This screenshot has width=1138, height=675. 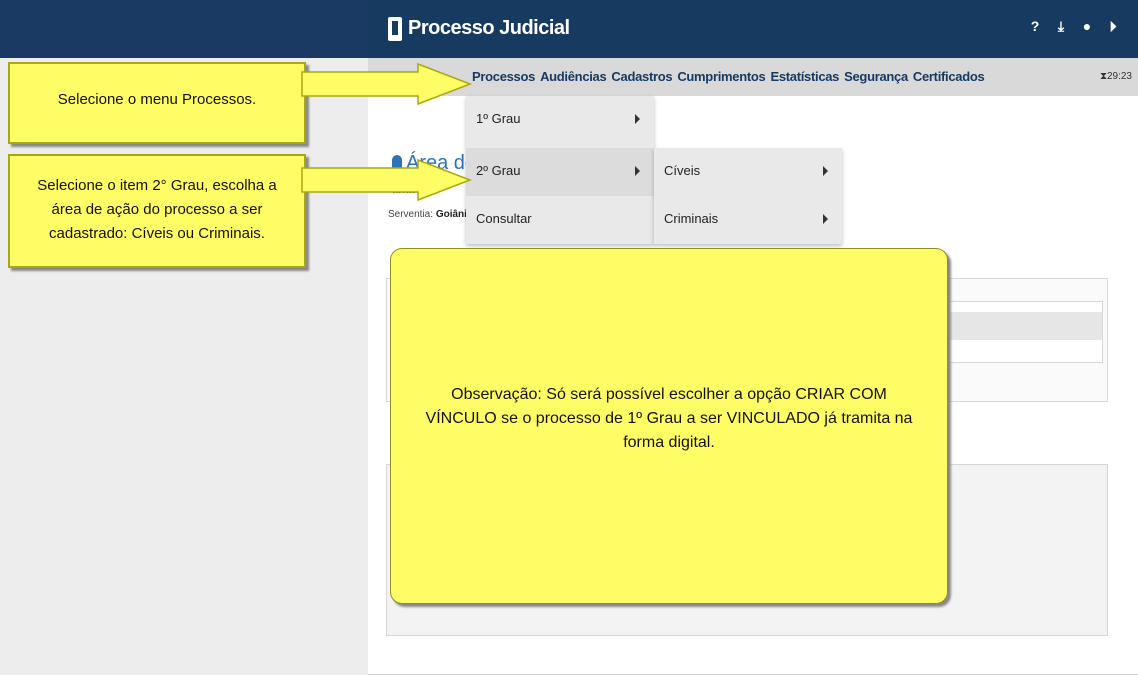 I want to click on submenu-item-label: Criminais, so click(x=691, y=218).